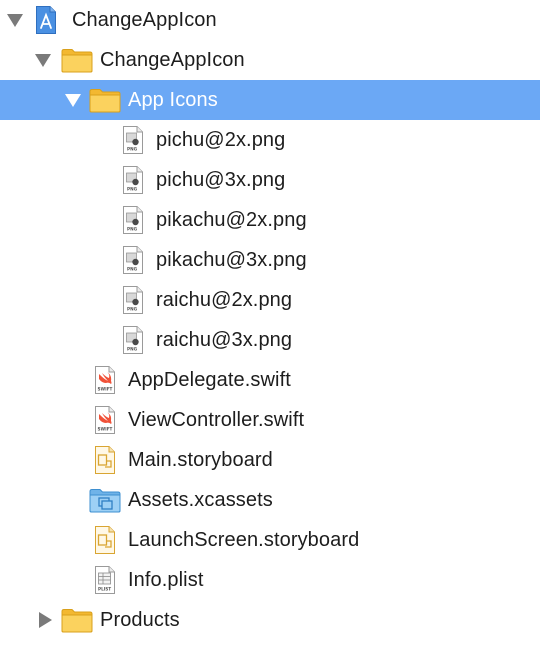 The height and width of the screenshot is (646, 540). Describe the element at coordinates (224, 340) in the screenshot. I see `file-label: raichu@3x.png` at that location.